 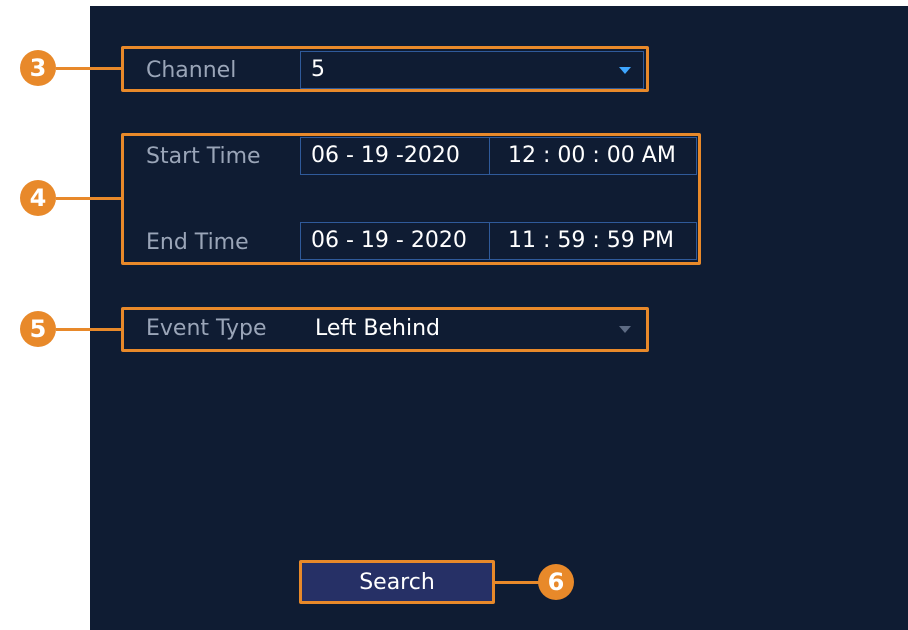 I want to click on callout-4-badge: 4, so click(x=38, y=198).